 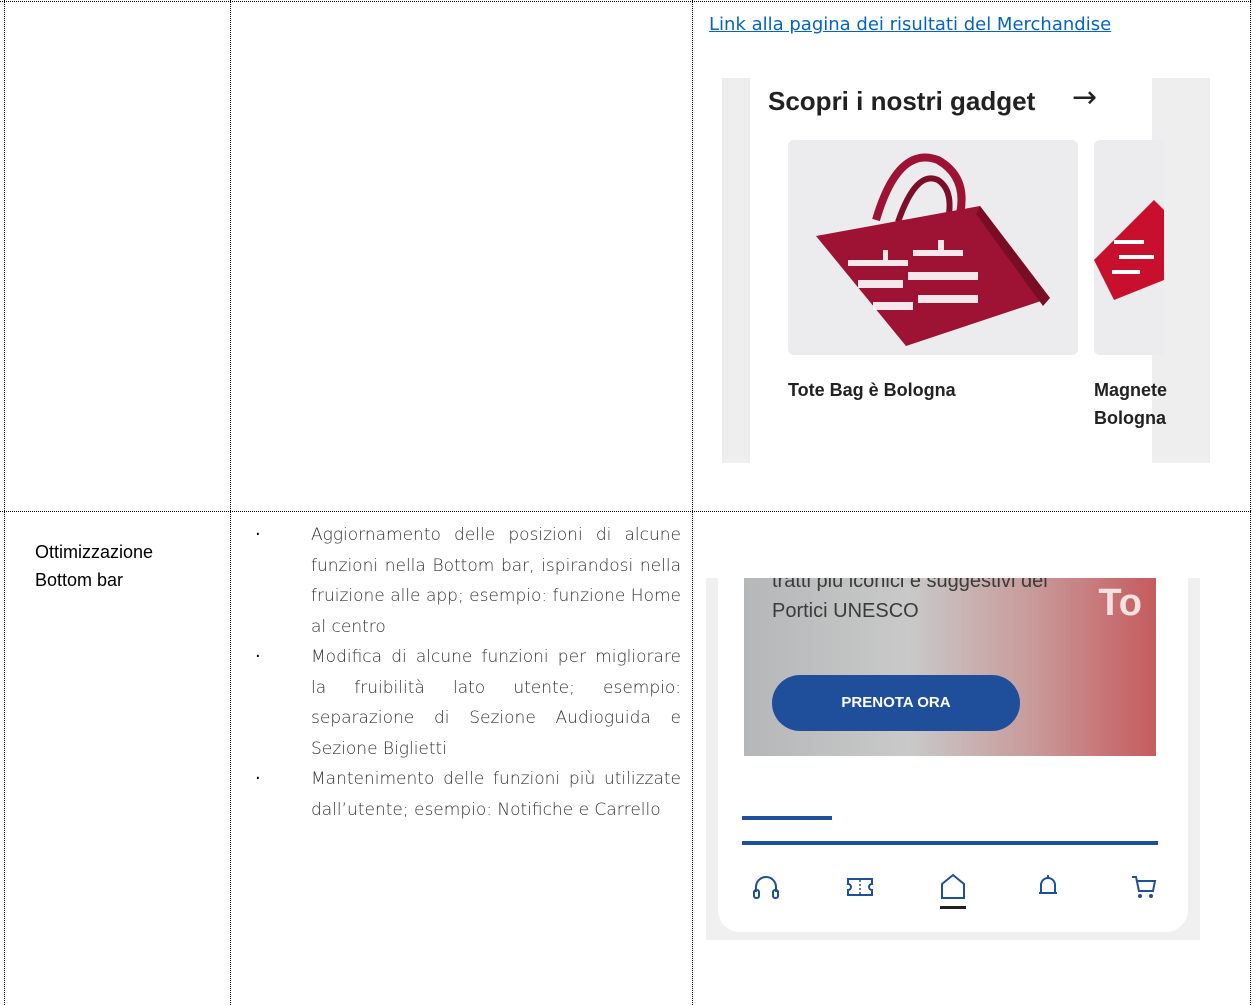 What do you see at coordinates (950, 843) in the screenshot?
I see `bottom-bar-divider` at bounding box center [950, 843].